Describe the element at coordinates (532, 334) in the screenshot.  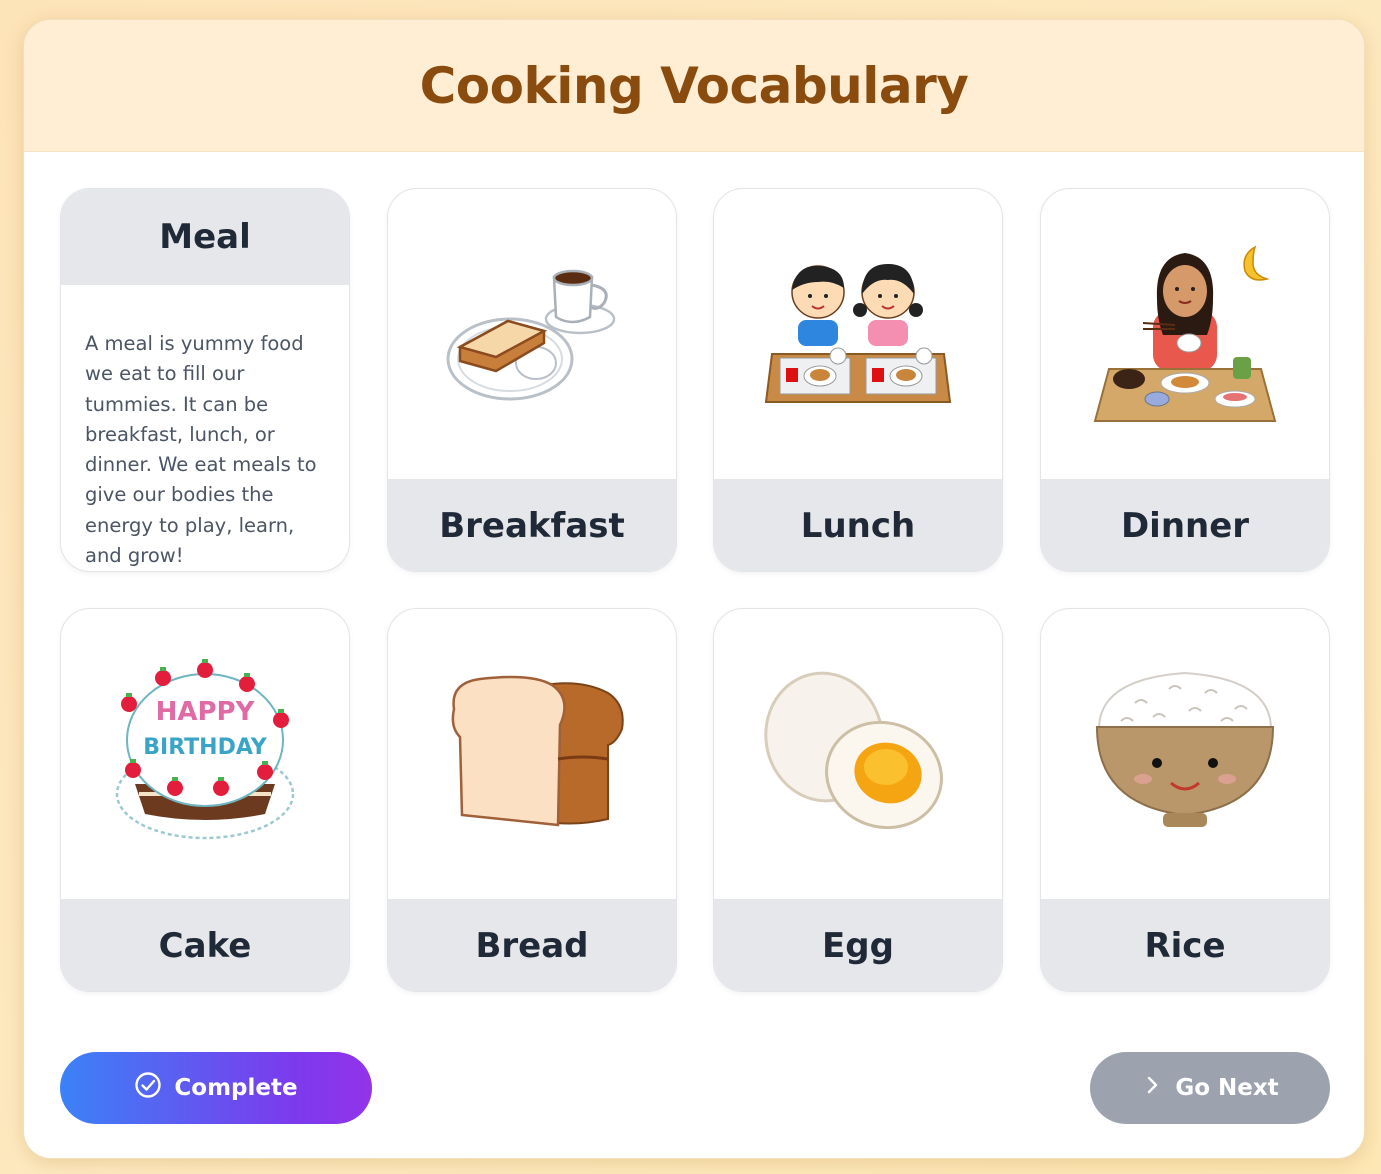
I see `breakfast-illustration` at that location.